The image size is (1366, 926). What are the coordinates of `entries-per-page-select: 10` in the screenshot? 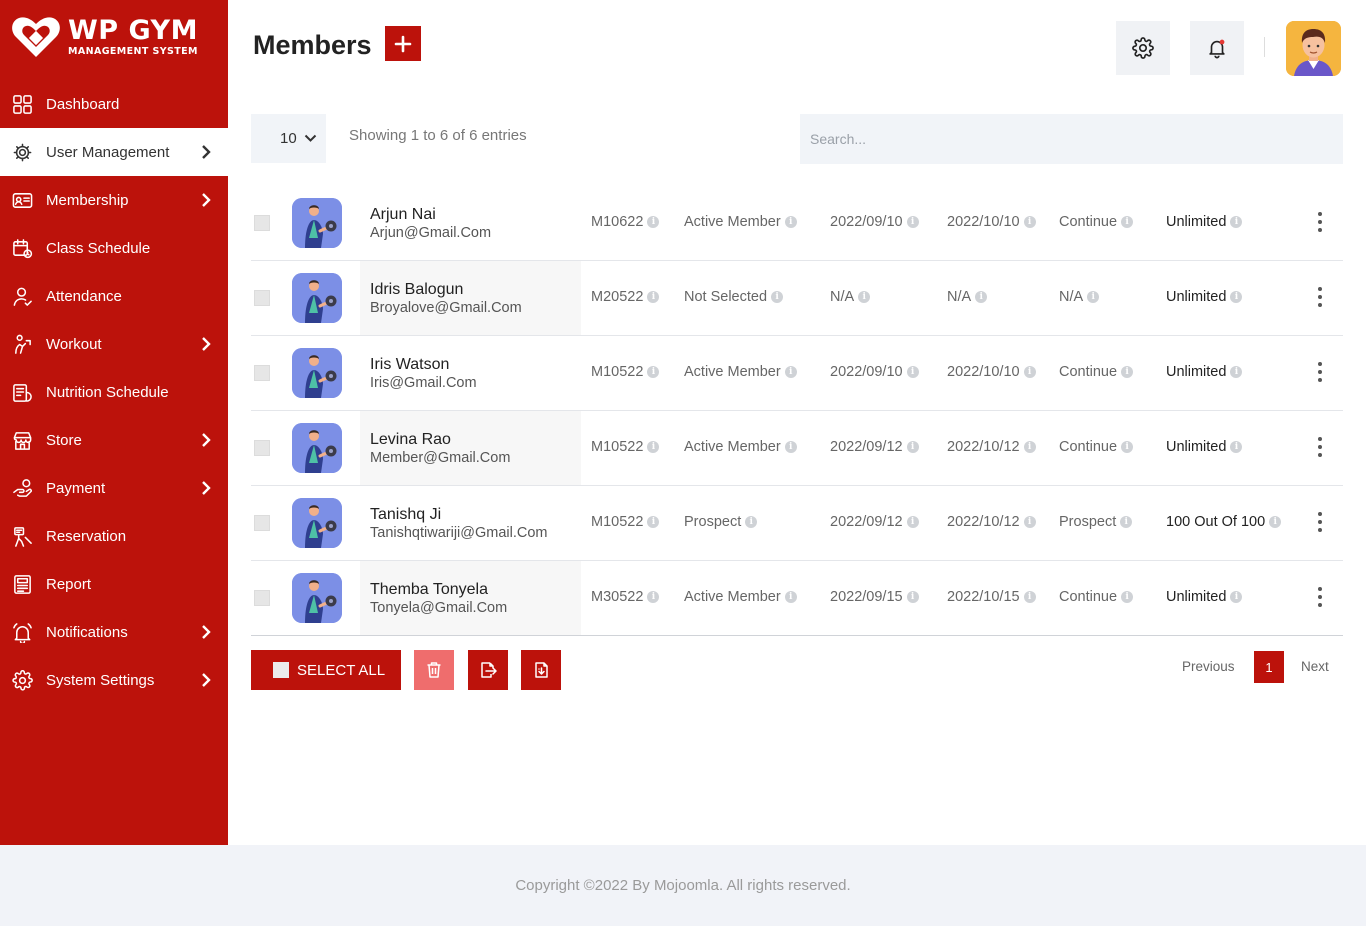 It's located at (288, 138).